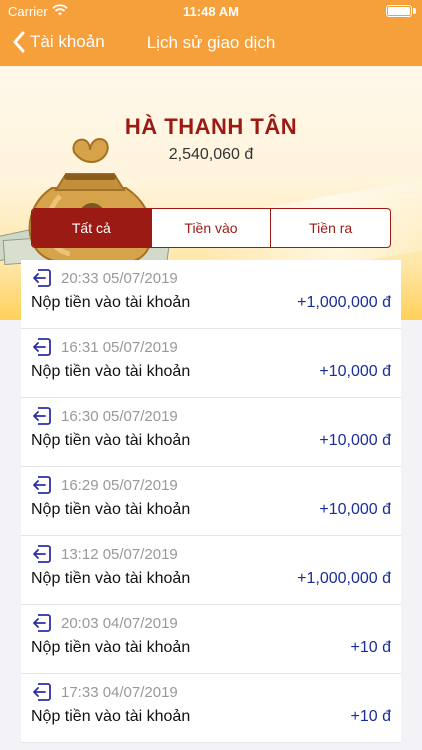 This screenshot has height=750, width=422. I want to click on transaction-time: 20:33 05/07/2019, so click(119, 278).